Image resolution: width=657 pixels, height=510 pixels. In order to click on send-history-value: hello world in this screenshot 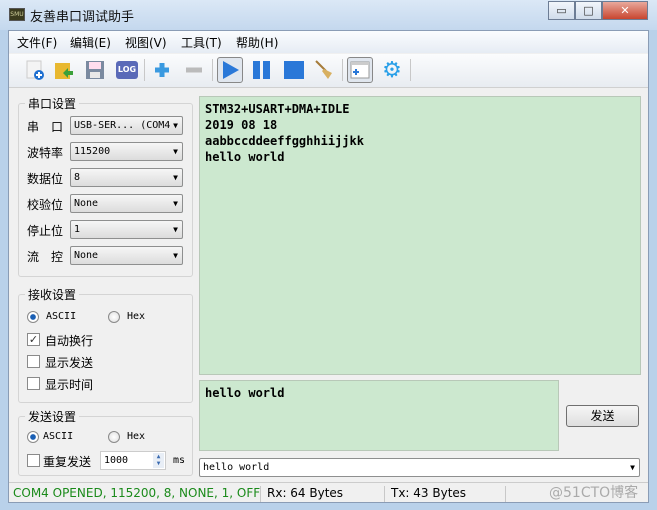, I will do `click(236, 467)`.